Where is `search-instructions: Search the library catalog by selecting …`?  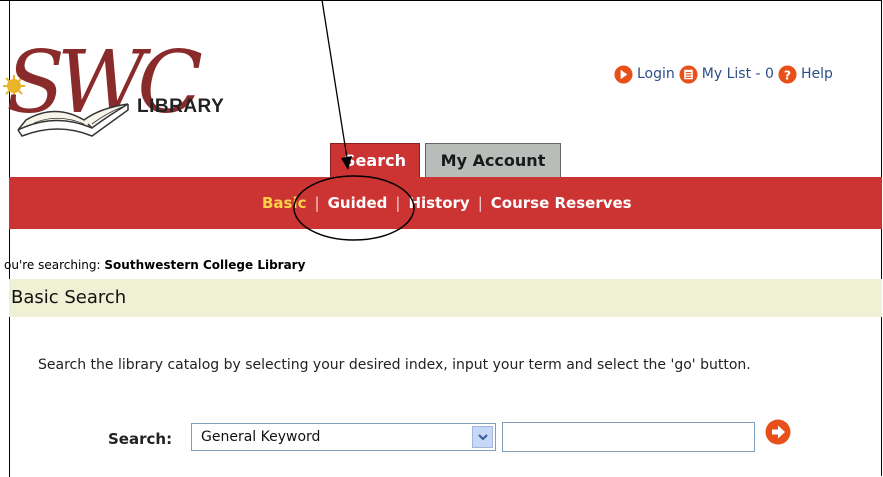
search-instructions: Search the library catalog by selecting … is located at coordinates (394, 365).